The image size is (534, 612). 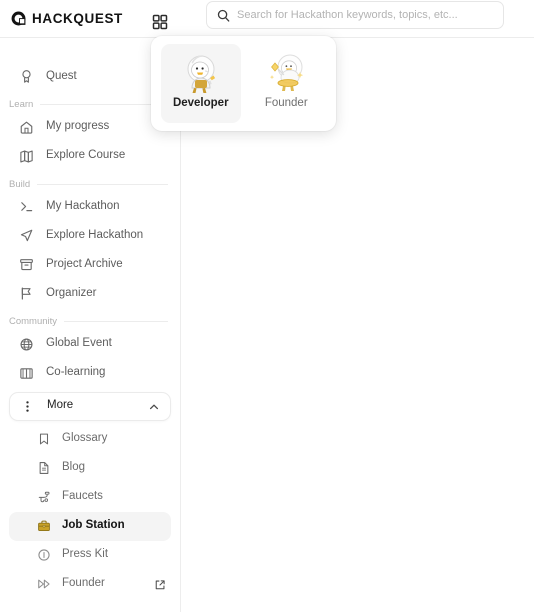 I want to click on search-input, so click(x=365, y=15).